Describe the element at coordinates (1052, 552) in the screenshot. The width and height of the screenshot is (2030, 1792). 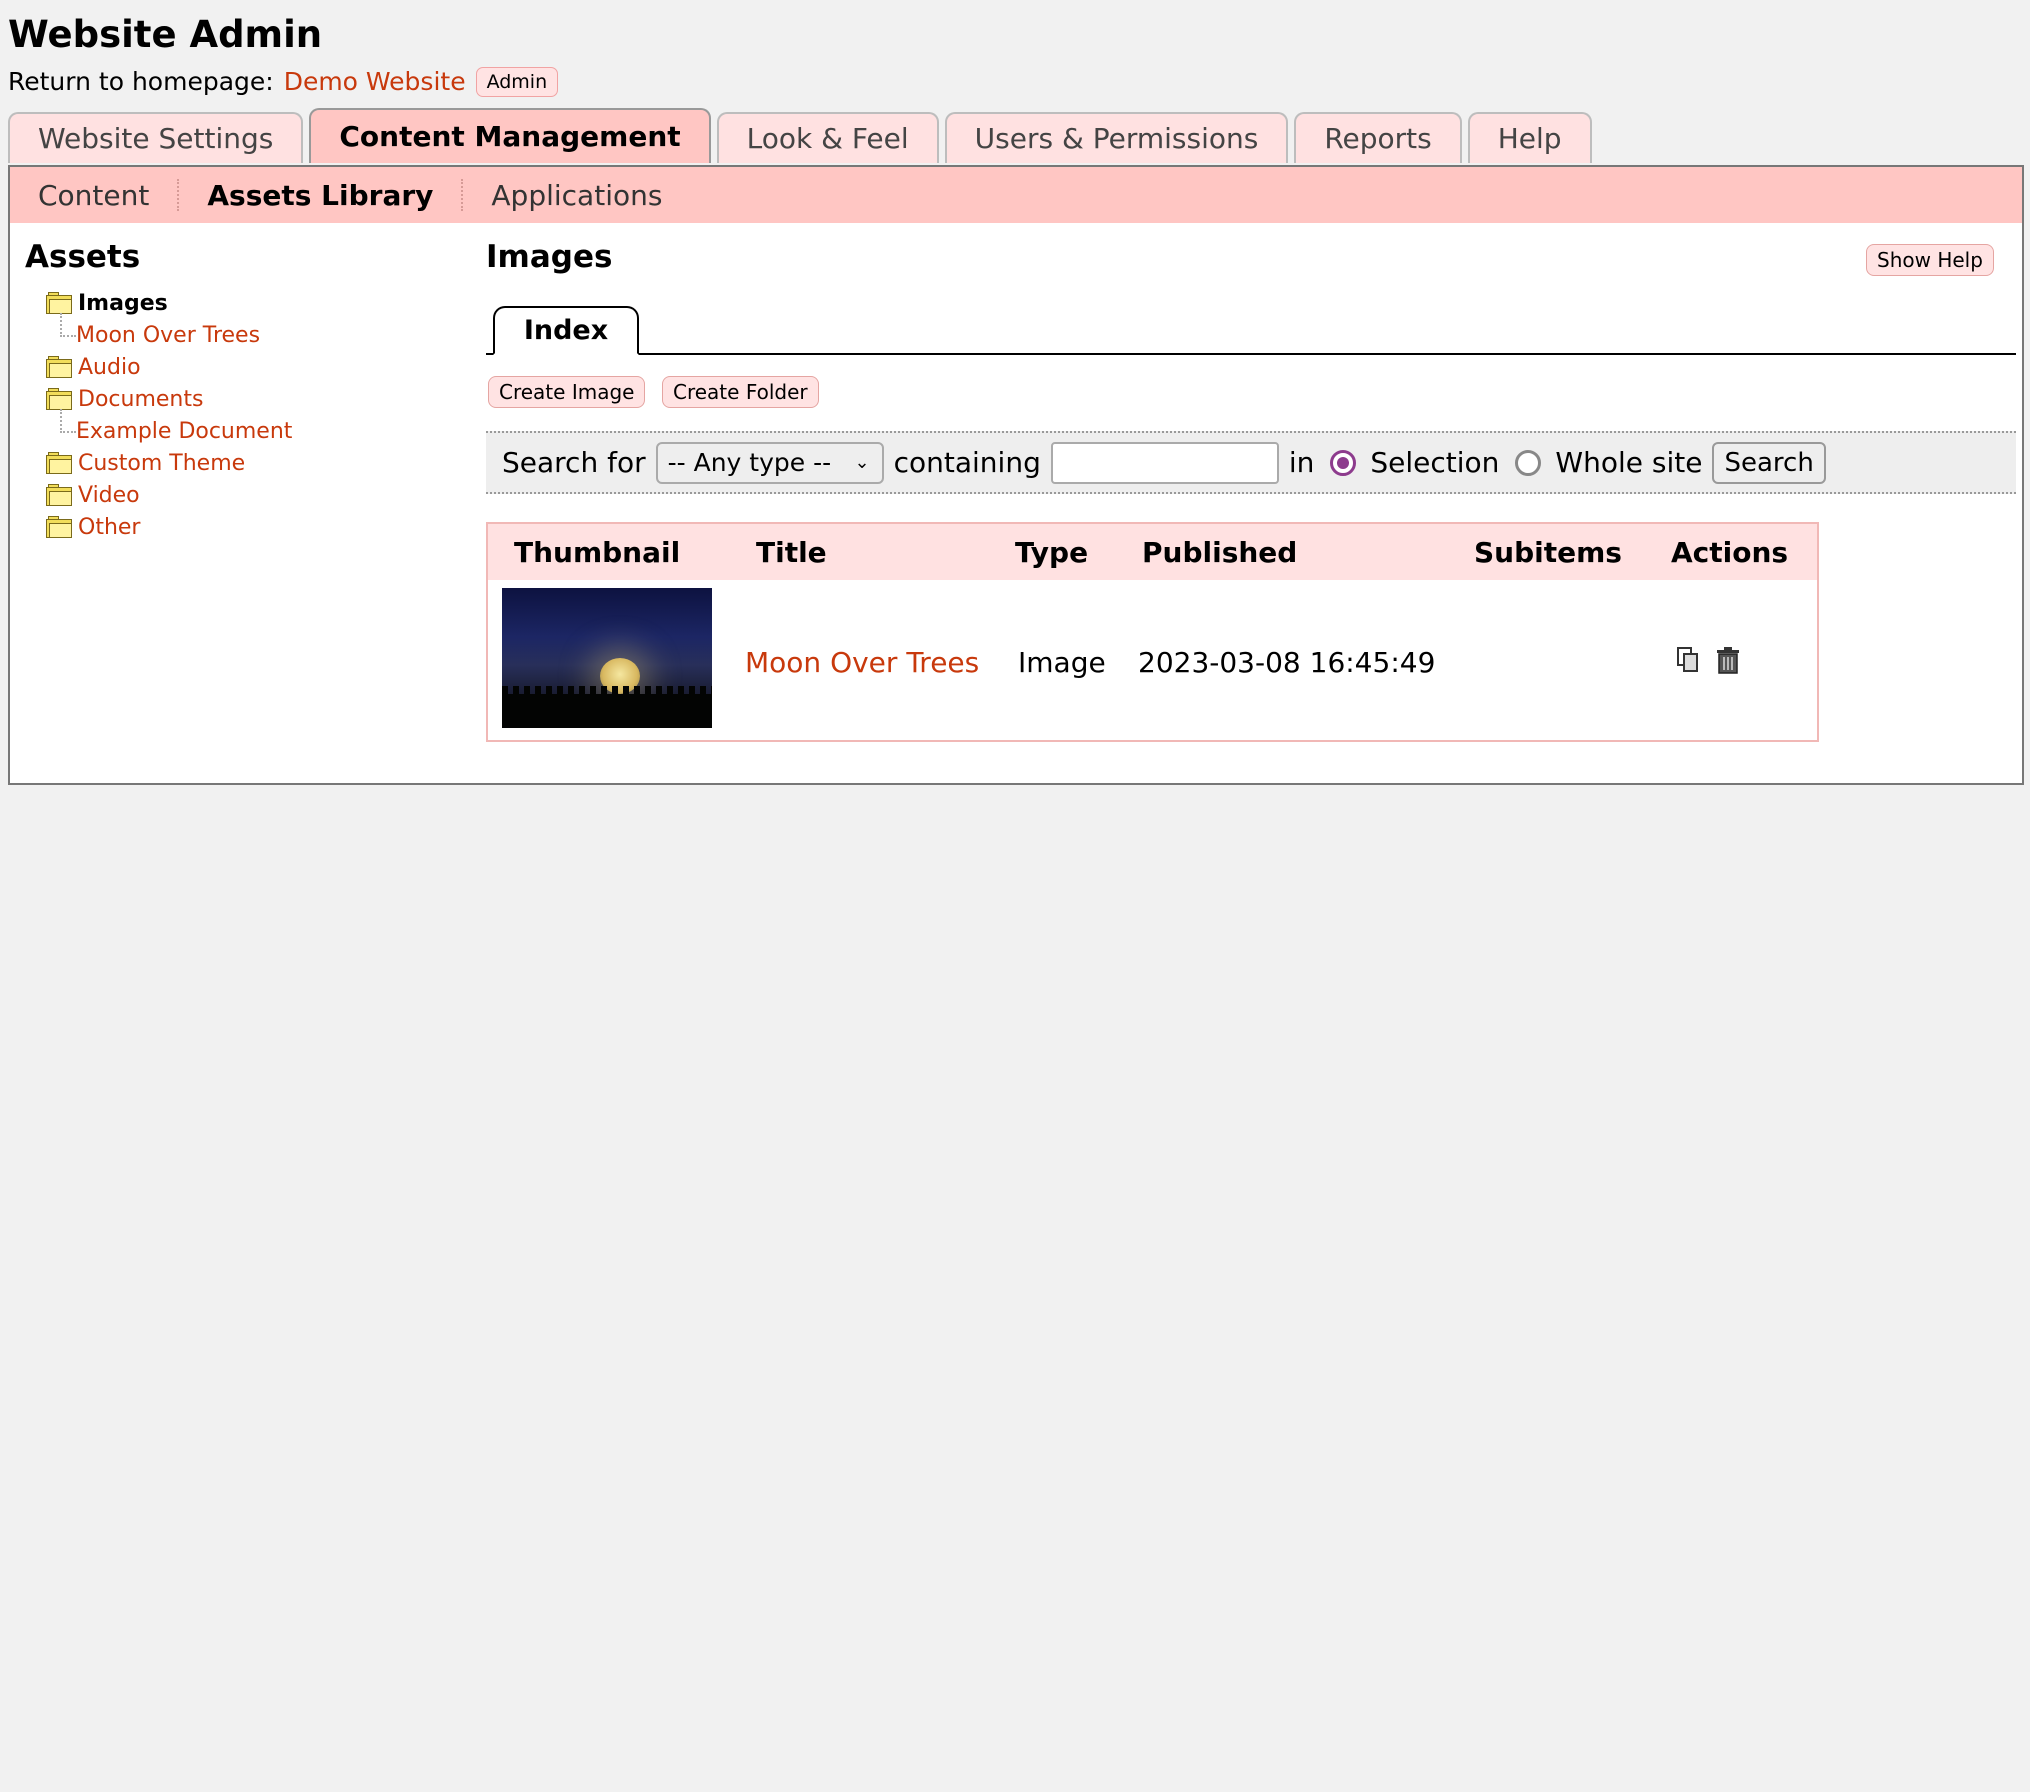
I see `column-type: Type` at that location.